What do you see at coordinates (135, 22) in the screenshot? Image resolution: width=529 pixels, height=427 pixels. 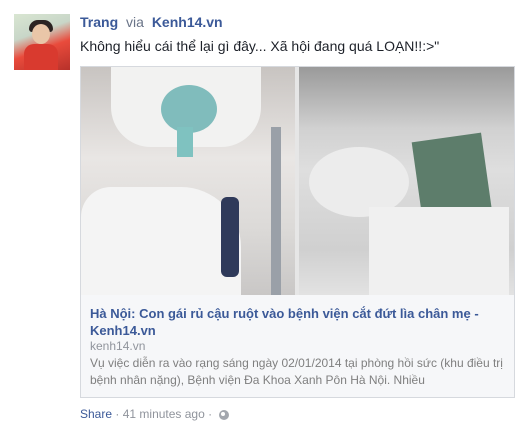 I see `via-label: via` at bounding box center [135, 22].